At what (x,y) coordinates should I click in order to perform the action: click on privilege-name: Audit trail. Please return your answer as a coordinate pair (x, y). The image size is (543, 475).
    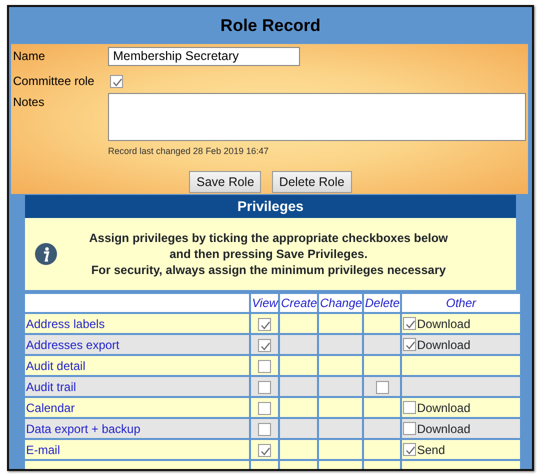
    Looking at the image, I should click on (137, 386).